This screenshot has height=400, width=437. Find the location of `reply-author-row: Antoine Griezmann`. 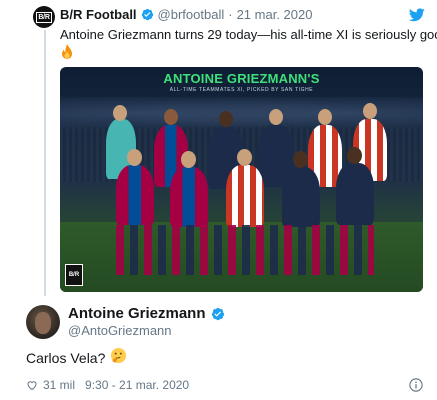

reply-author-row: Antoine Griezmann is located at coordinates (148, 313).